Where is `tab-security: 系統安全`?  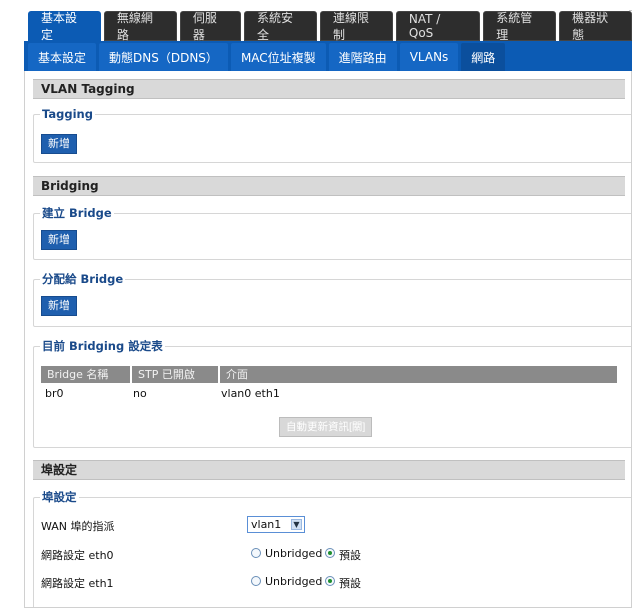 tab-security: 系統安全 is located at coordinates (280, 26).